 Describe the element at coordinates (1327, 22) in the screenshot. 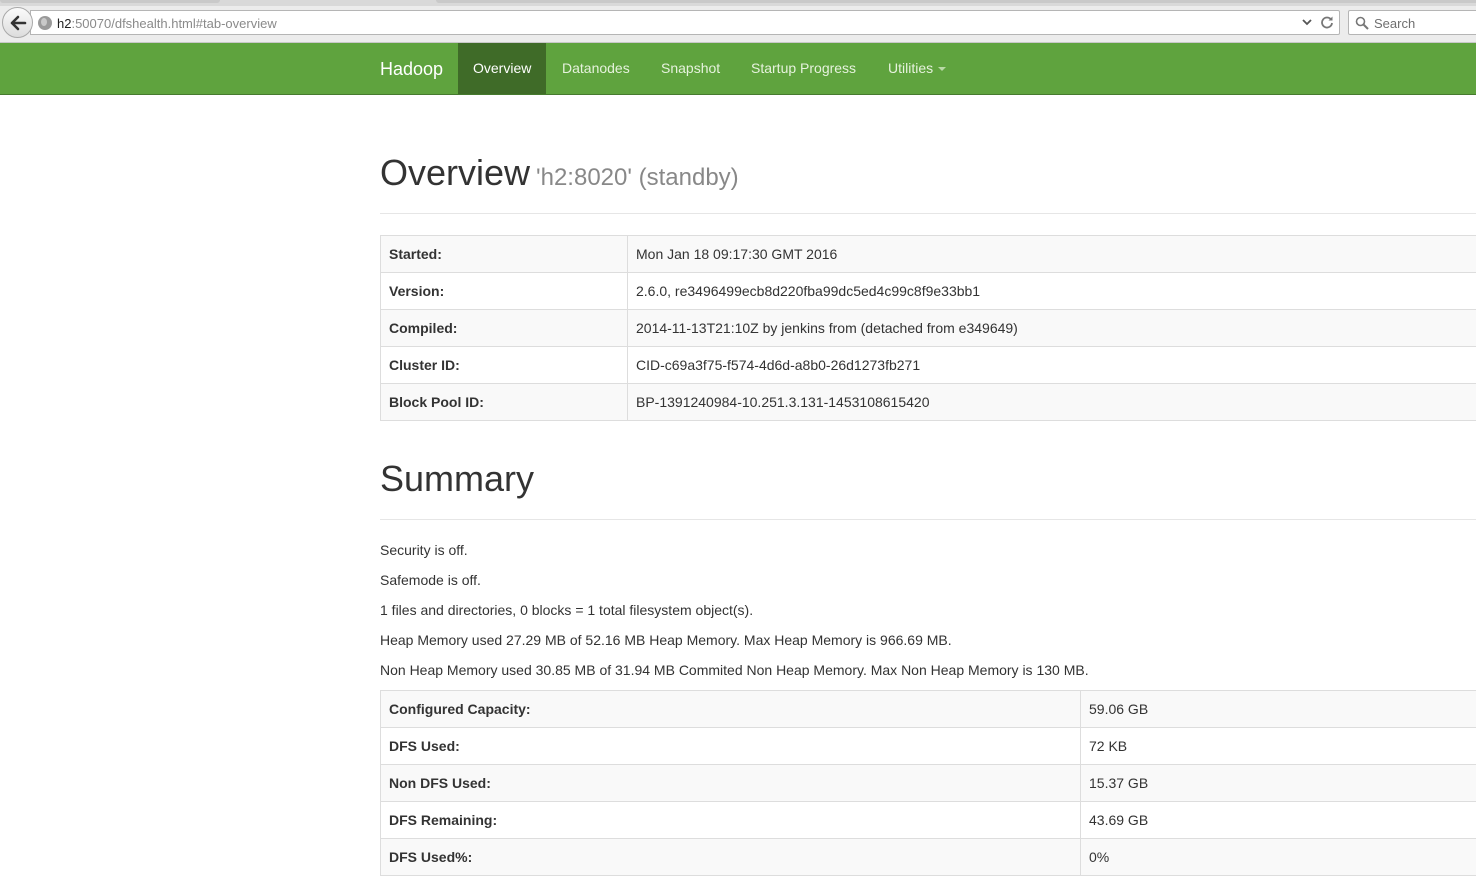

I see `reload-icon` at that location.